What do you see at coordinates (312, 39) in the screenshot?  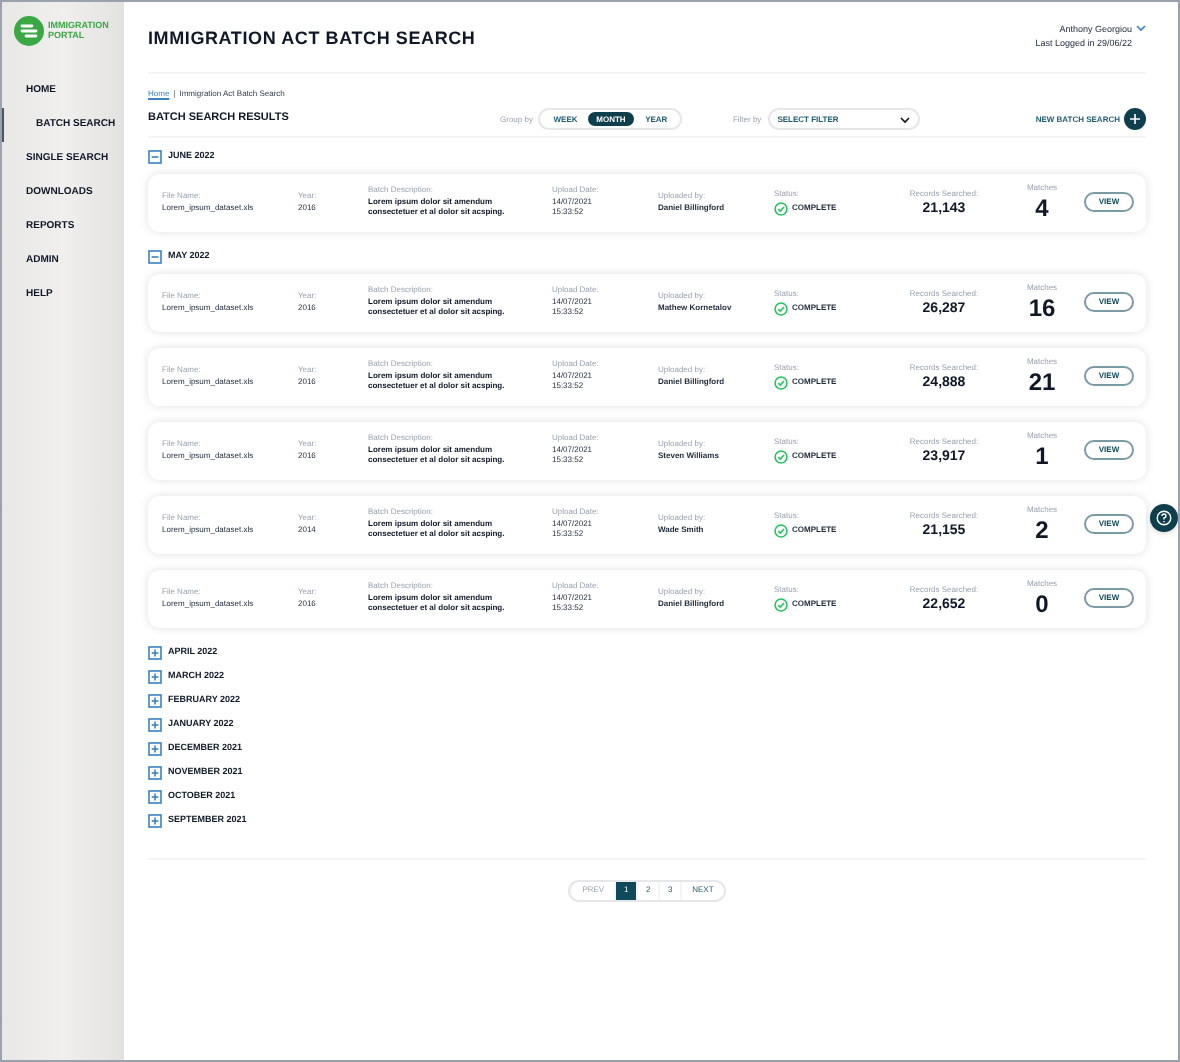 I see `page-title: IMMIGRATION ACT BATCH SEARCH` at bounding box center [312, 39].